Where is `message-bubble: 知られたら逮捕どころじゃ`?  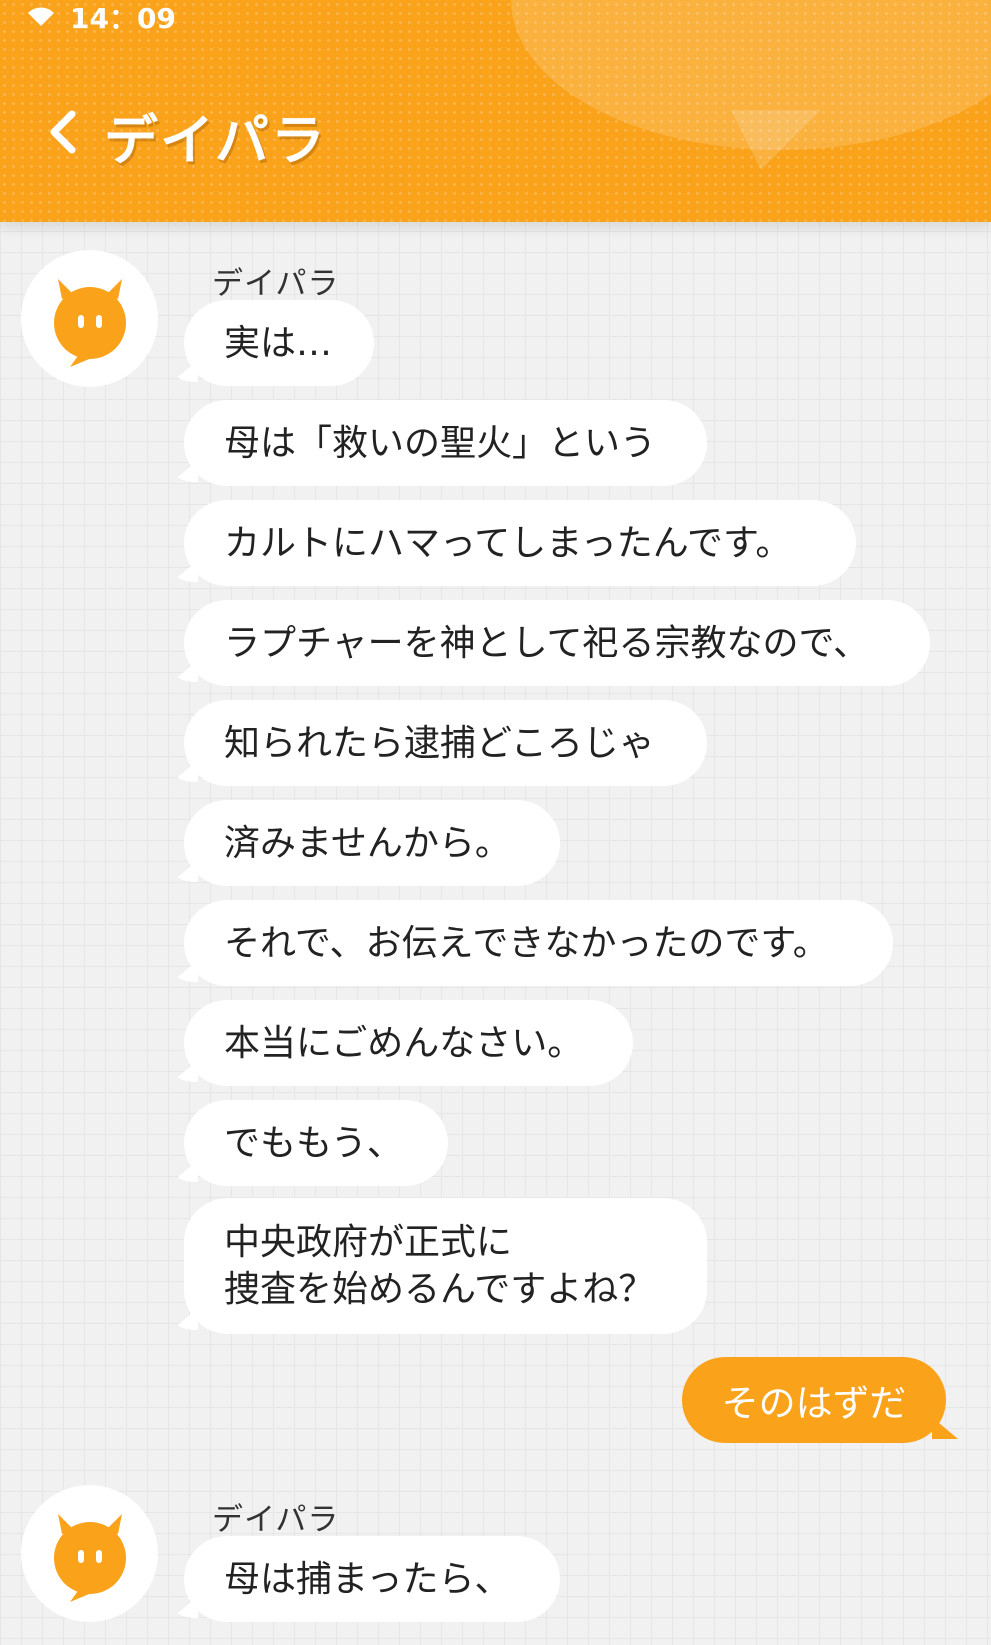
message-bubble: 知られたら逮捕どころじゃ is located at coordinates (445, 743).